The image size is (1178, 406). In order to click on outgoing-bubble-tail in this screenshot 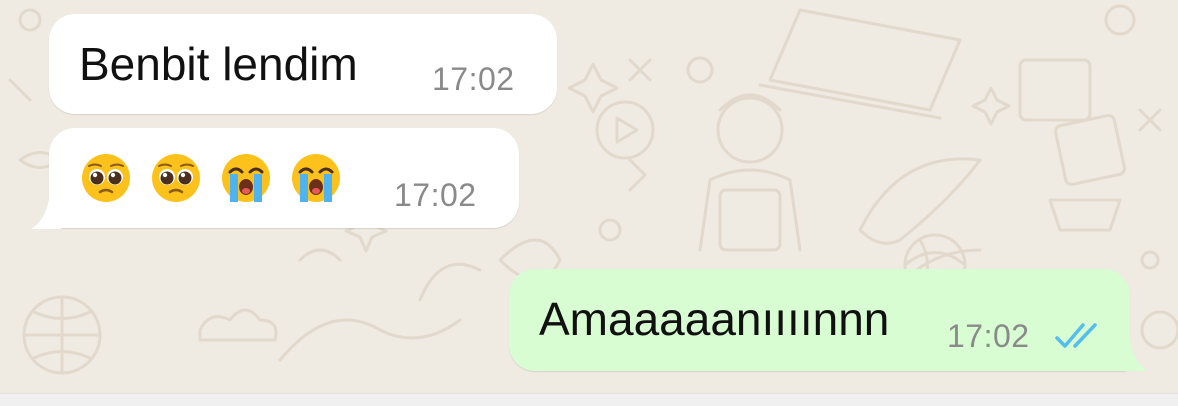, I will do `click(1133, 356)`.